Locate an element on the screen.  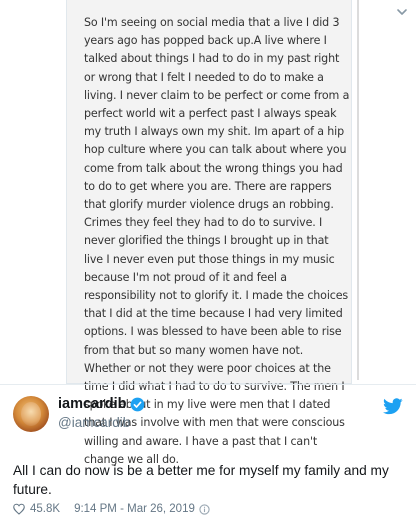
divider is located at coordinates (208, 384).